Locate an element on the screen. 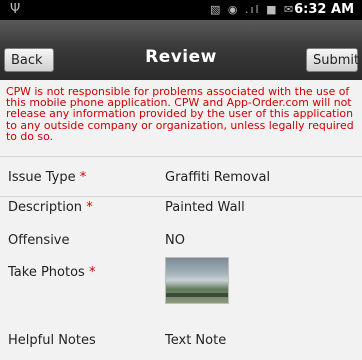 Image resolution: width=362 pixels, height=360 pixels. status-icons: ▧ ◉ .ıl ■ ✉ is located at coordinates (253, 9).